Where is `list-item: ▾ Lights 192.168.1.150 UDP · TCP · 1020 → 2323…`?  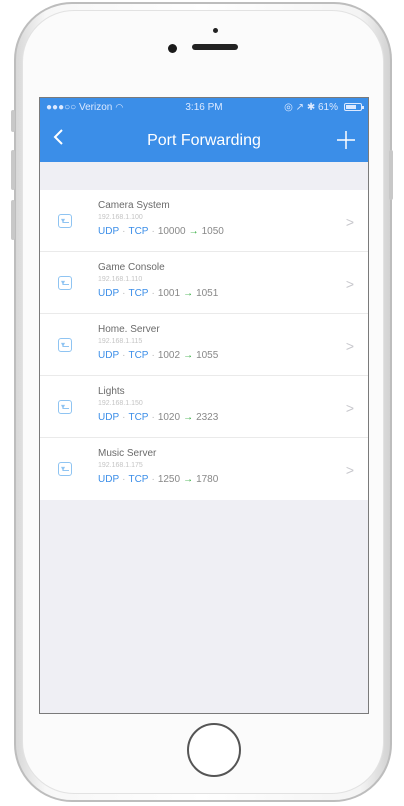
list-item: ▾ Lights 192.168.1.150 UDP · TCP · 1020 → 2323… is located at coordinates (204, 407).